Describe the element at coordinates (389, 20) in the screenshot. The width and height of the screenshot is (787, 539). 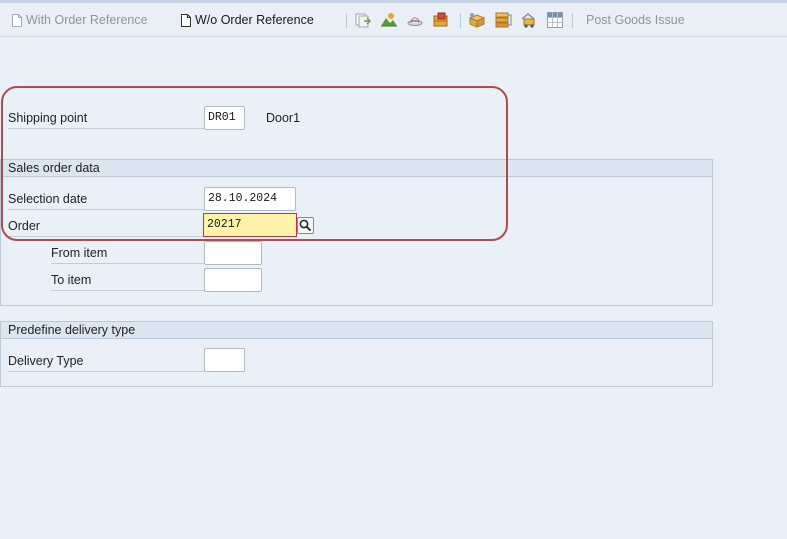
I see `landscape-icon` at that location.